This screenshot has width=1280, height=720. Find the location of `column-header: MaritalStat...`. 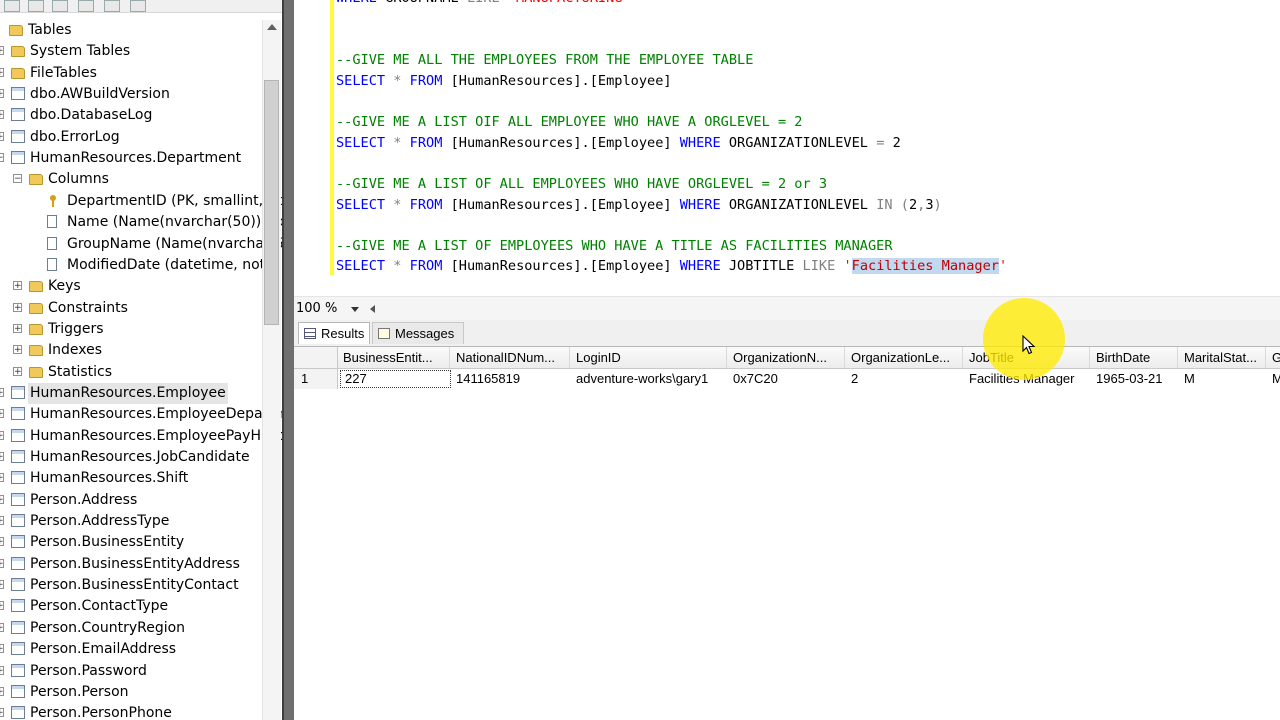

column-header: MaritalStat... is located at coordinates (1222, 357).